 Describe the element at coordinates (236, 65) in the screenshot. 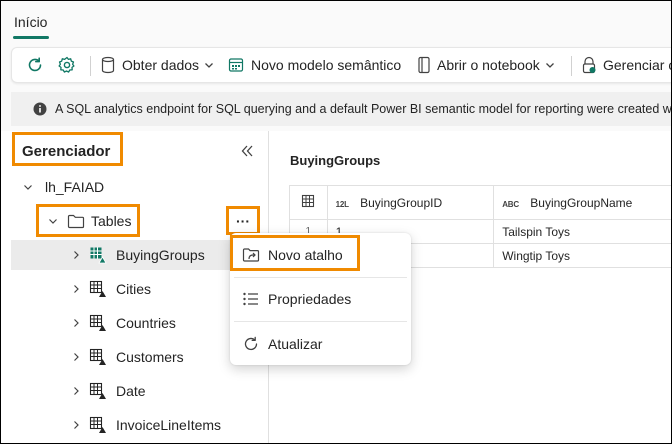

I see `semantic-model-icon` at that location.